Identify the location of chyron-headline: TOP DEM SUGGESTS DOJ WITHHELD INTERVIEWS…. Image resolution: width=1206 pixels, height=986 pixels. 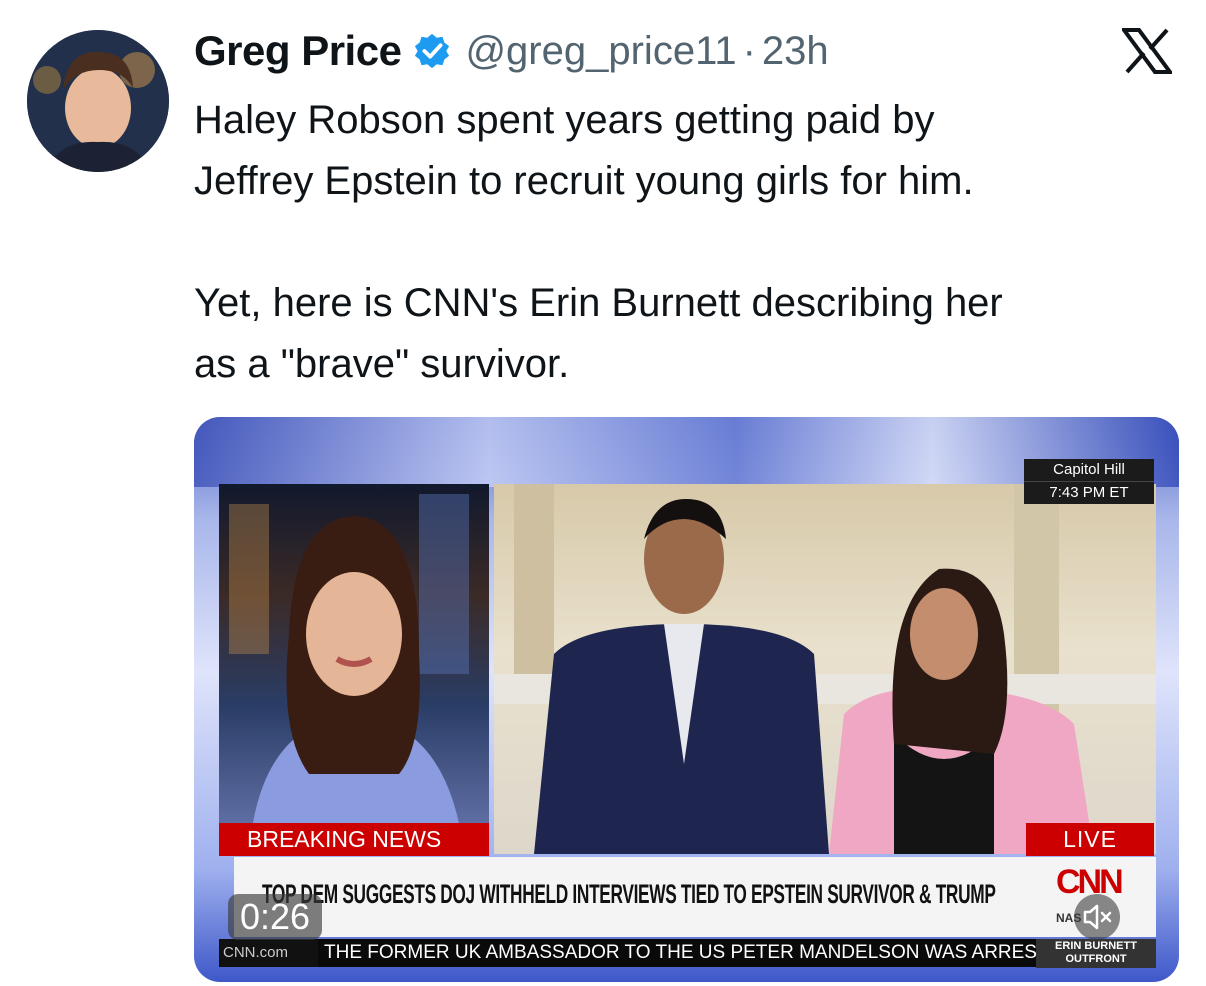
(629, 894).